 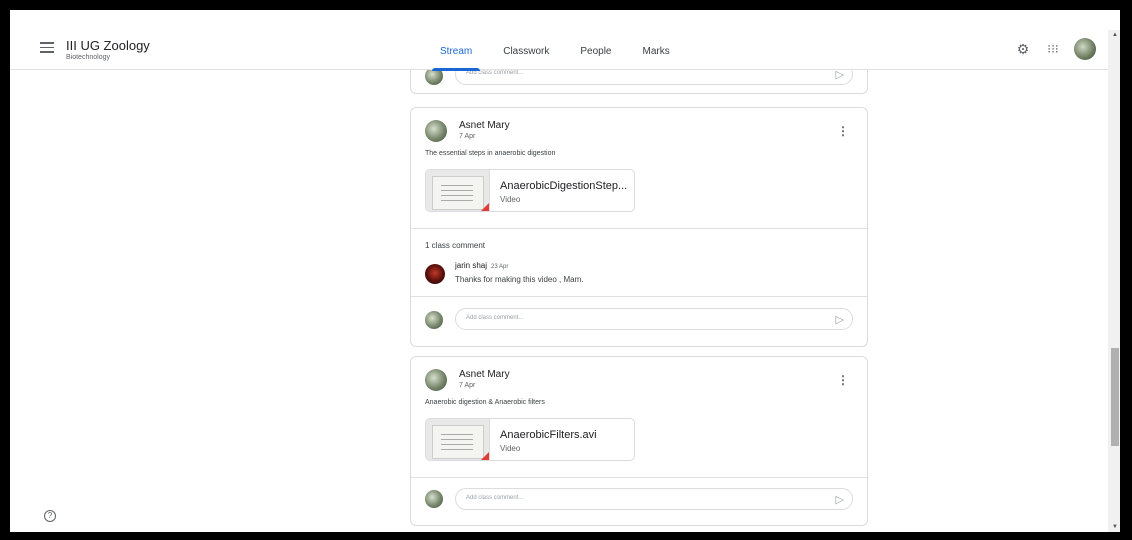 I want to click on tab-classwork: Classwork, so click(x=526, y=58).